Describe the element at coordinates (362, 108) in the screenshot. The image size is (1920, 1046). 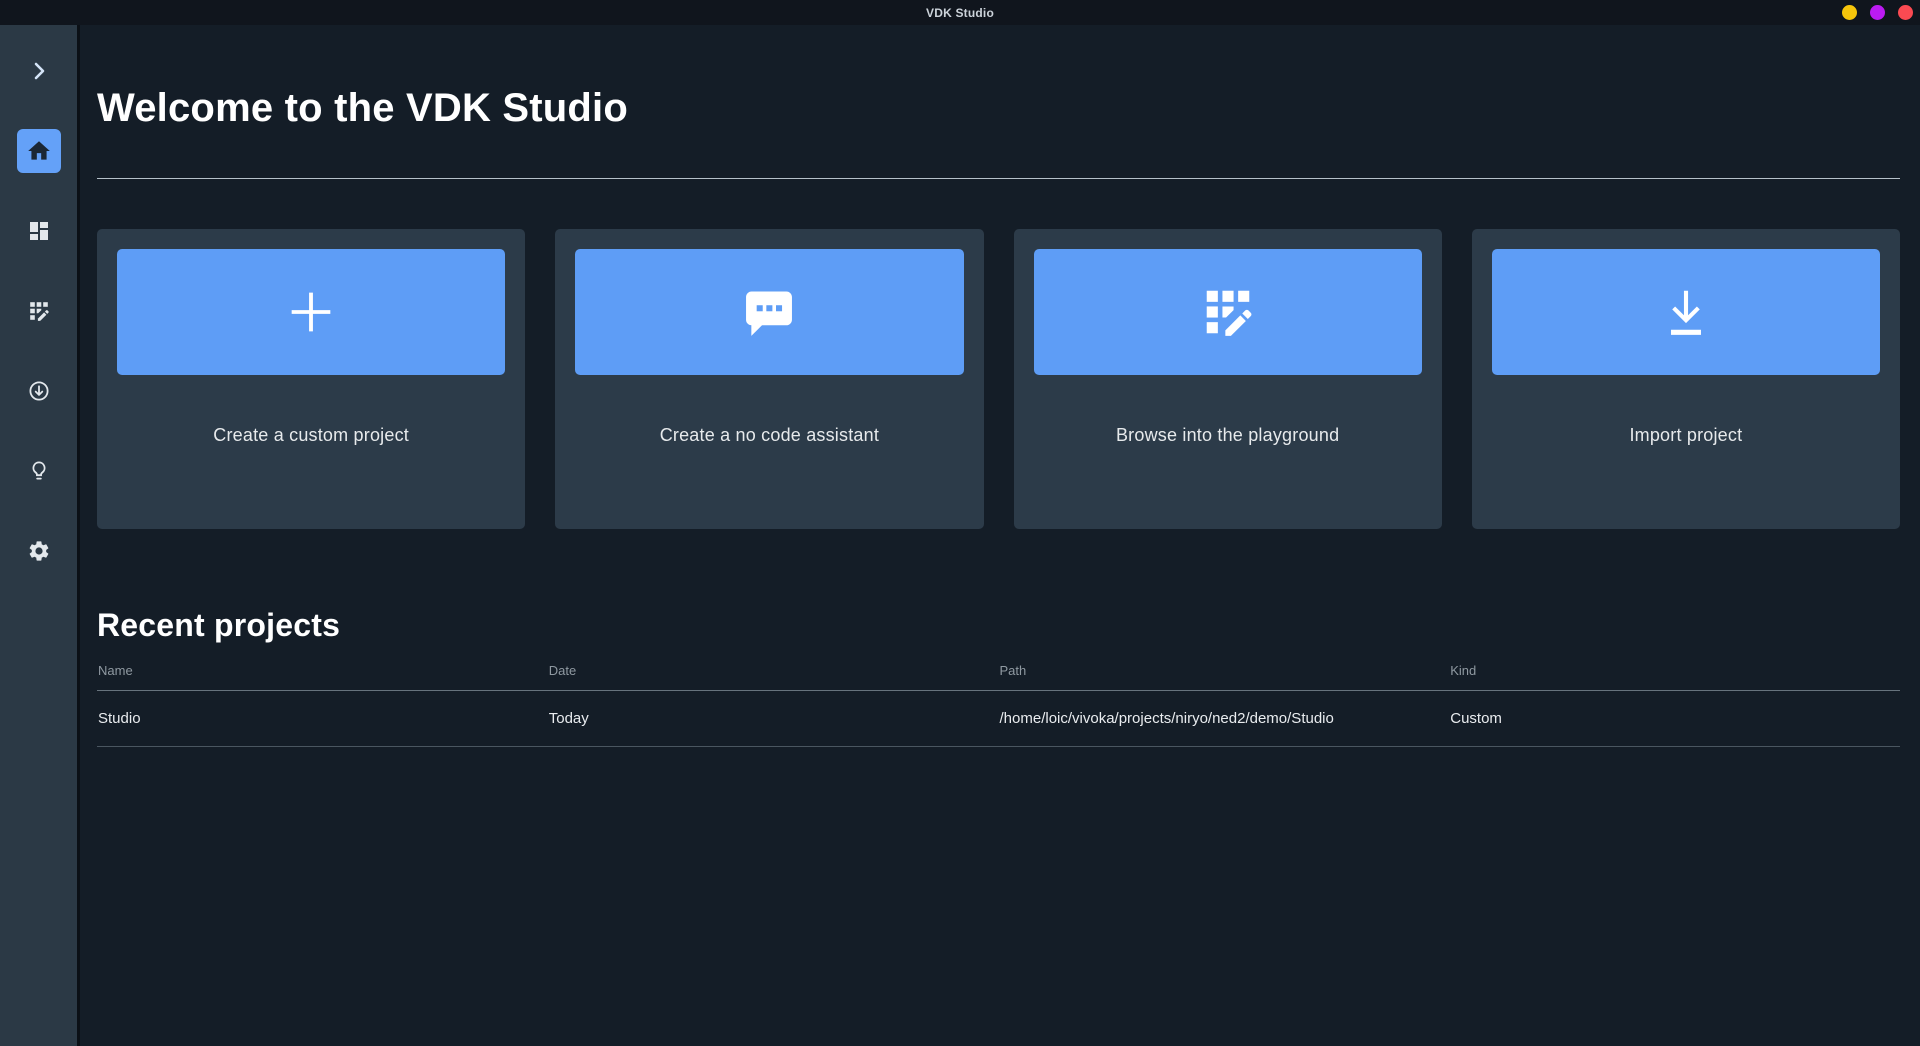
I see `page-title: Welcome to the VDK Studio` at that location.